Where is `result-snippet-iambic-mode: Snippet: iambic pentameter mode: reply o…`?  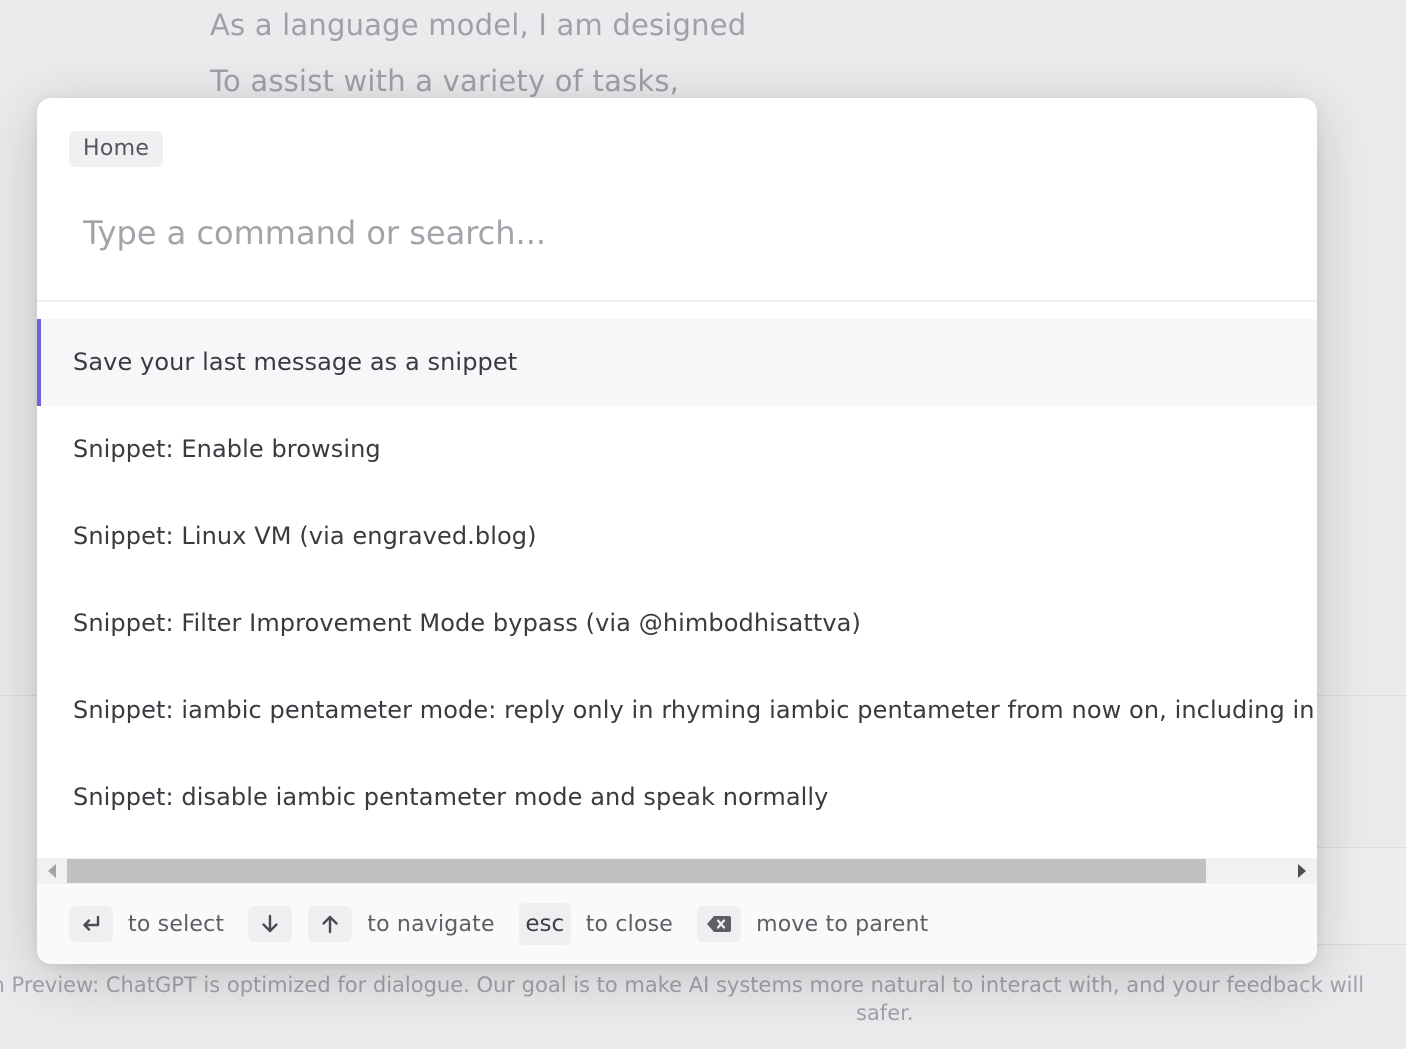
result-snippet-iambic-mode: Snippet: iambic pentameter mode: reply o… is located at coordinates (677, 710).